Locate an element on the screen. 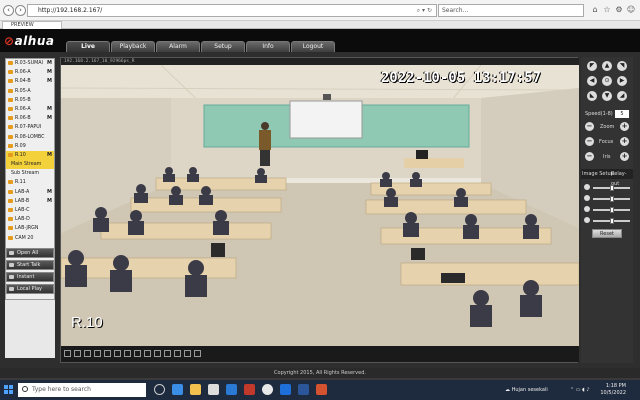  tab-image-setup: Image Setup is located at coordinates (598, 174).